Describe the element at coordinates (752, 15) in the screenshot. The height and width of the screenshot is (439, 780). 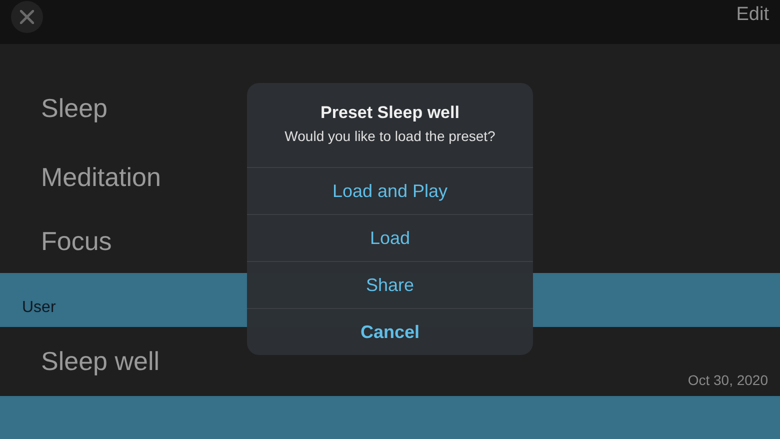
I see `edit-button: Edit` at that location.